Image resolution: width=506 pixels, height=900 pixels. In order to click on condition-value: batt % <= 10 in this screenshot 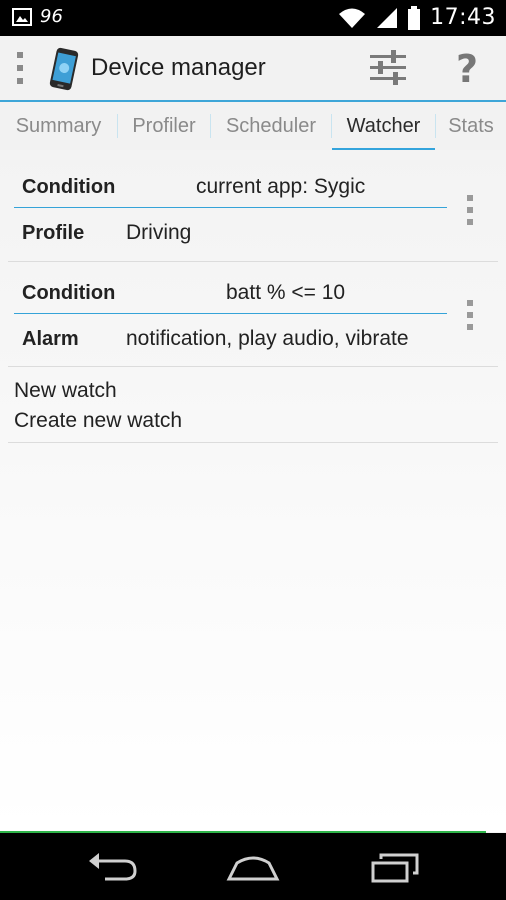, I will do `click(286, 292)`.